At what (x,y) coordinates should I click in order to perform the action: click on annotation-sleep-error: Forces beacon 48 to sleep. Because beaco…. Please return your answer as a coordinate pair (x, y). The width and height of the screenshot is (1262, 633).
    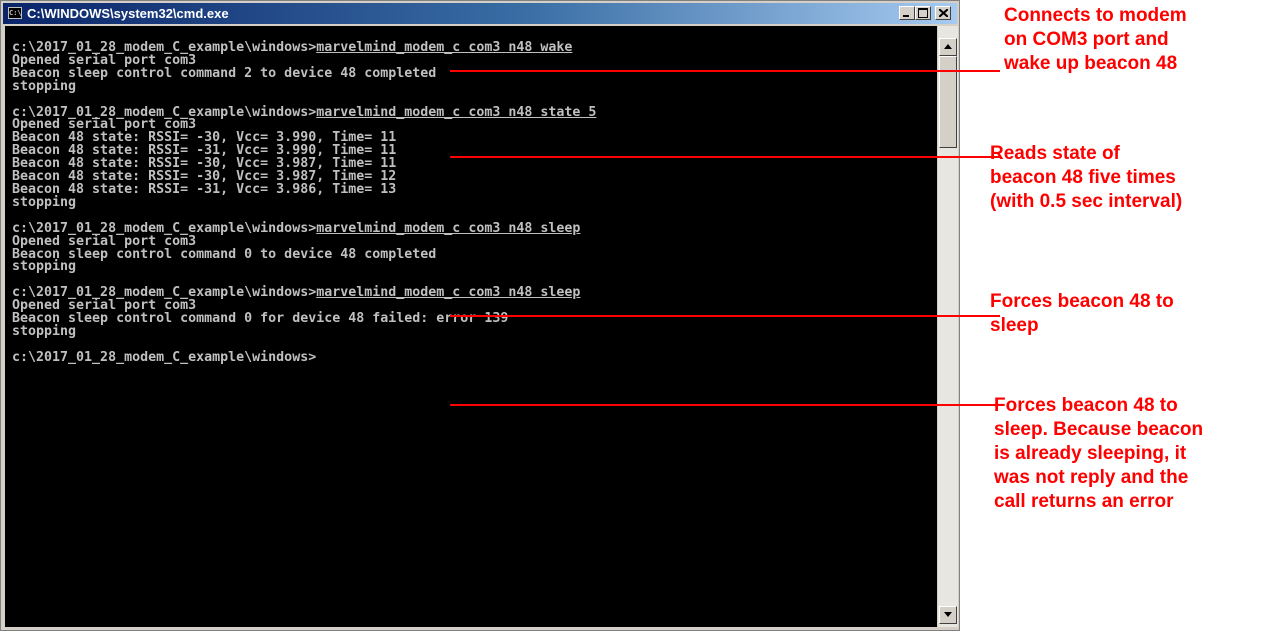
    Looking at the image, I should click on (1099, 453).